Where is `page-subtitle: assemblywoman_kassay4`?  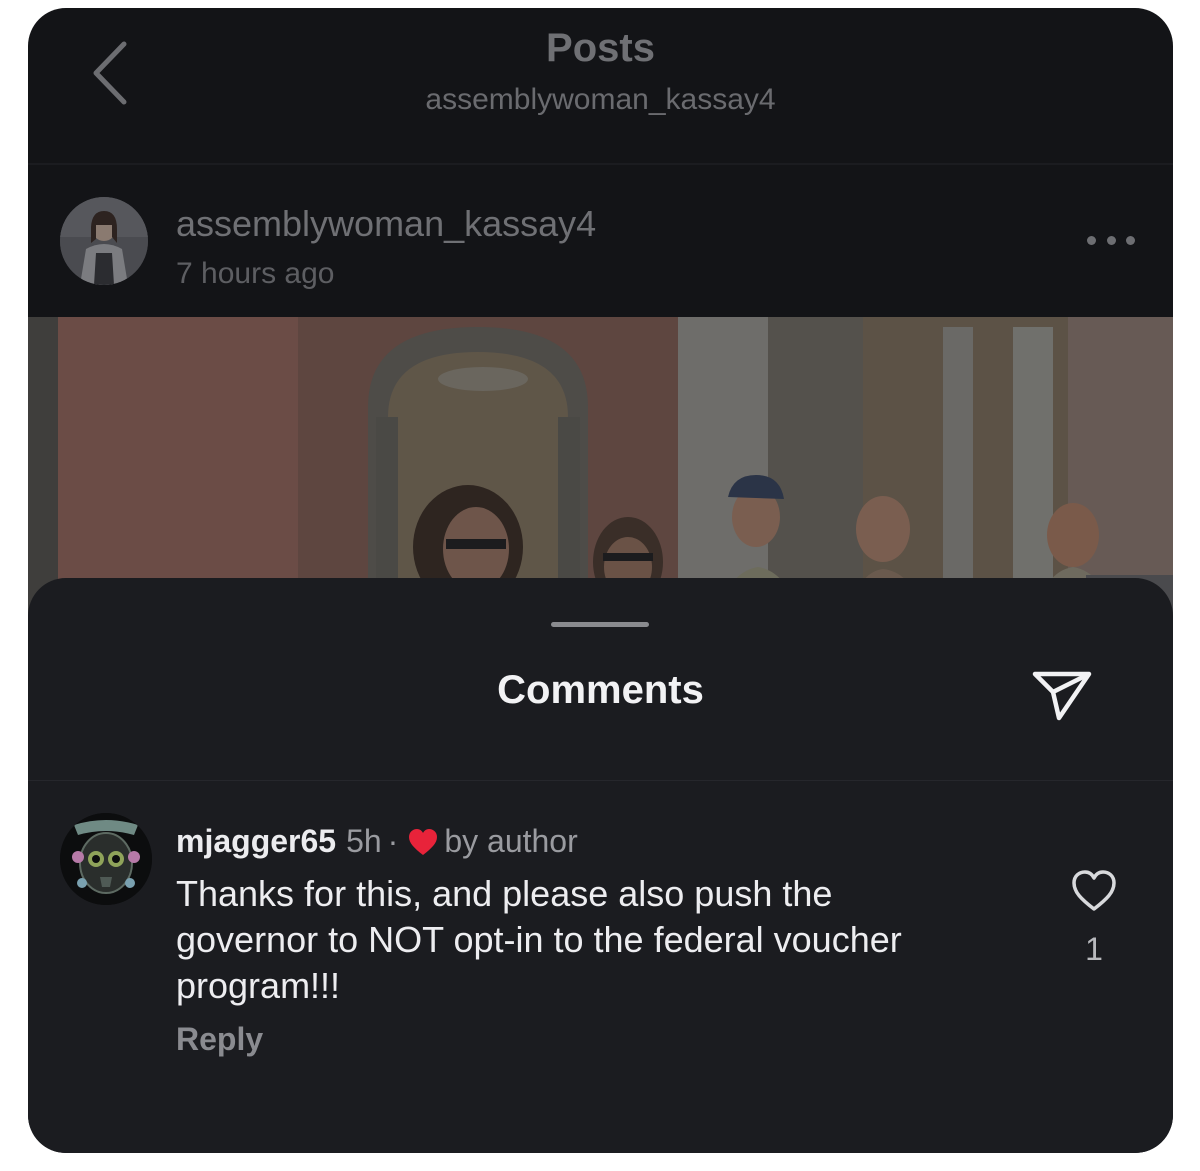 page-subtitle: assemblywoman_kassay4 is located at coordinates (600, 99).